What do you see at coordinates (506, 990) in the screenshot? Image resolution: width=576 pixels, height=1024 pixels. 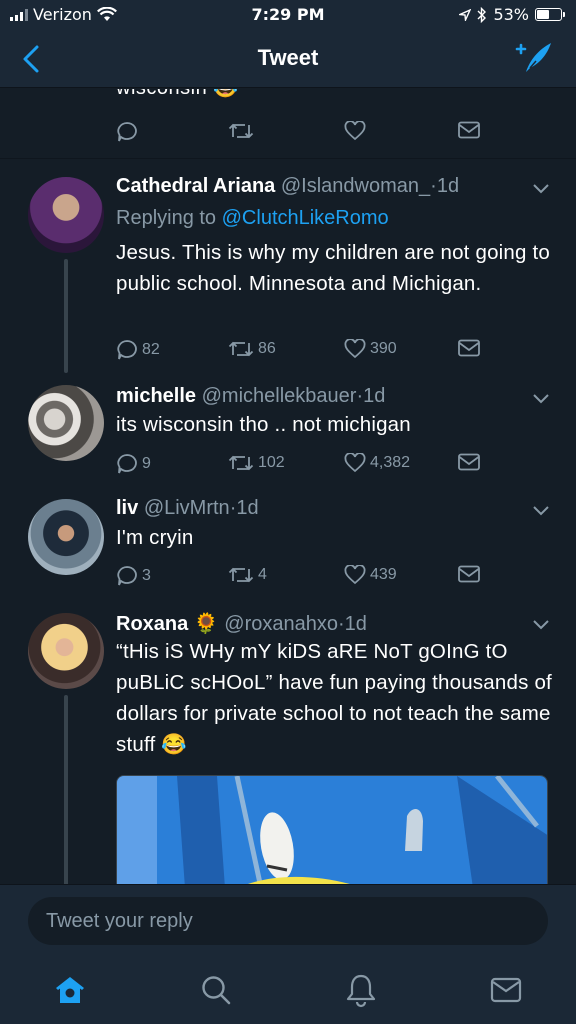 I see `messages-icon` at bounding box center [506, 990].